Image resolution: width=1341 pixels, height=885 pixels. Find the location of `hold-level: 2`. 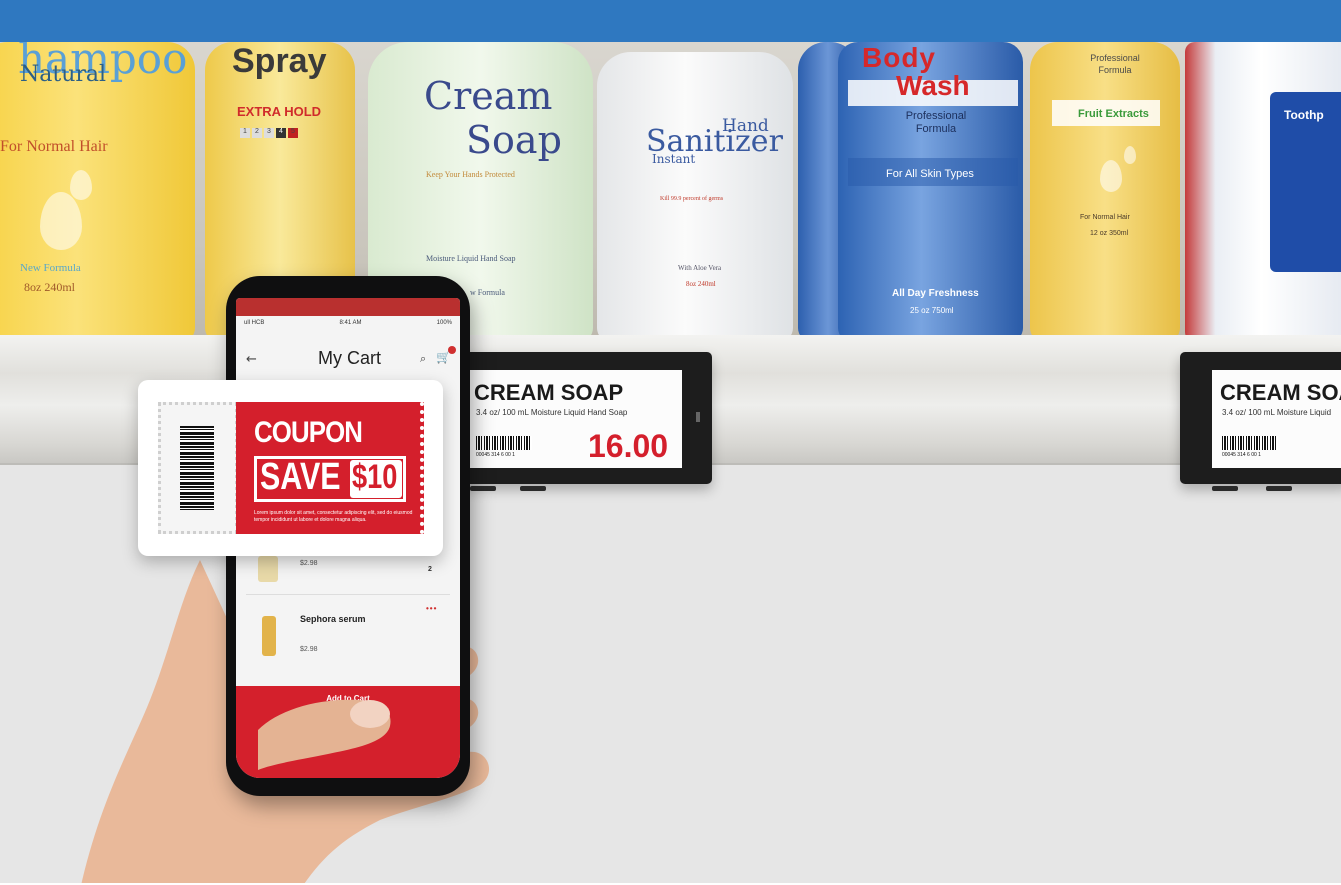

hold-level: 2 is located at coordinates (257, 133).